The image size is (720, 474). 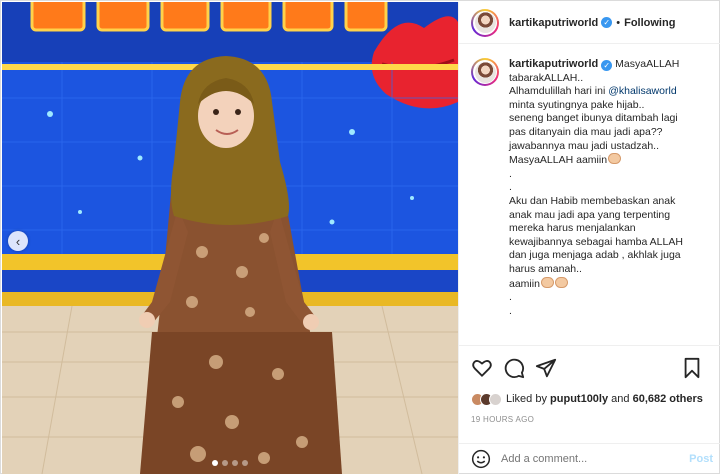 I want to click on likes-middle: and, so click(x=620, y=399).